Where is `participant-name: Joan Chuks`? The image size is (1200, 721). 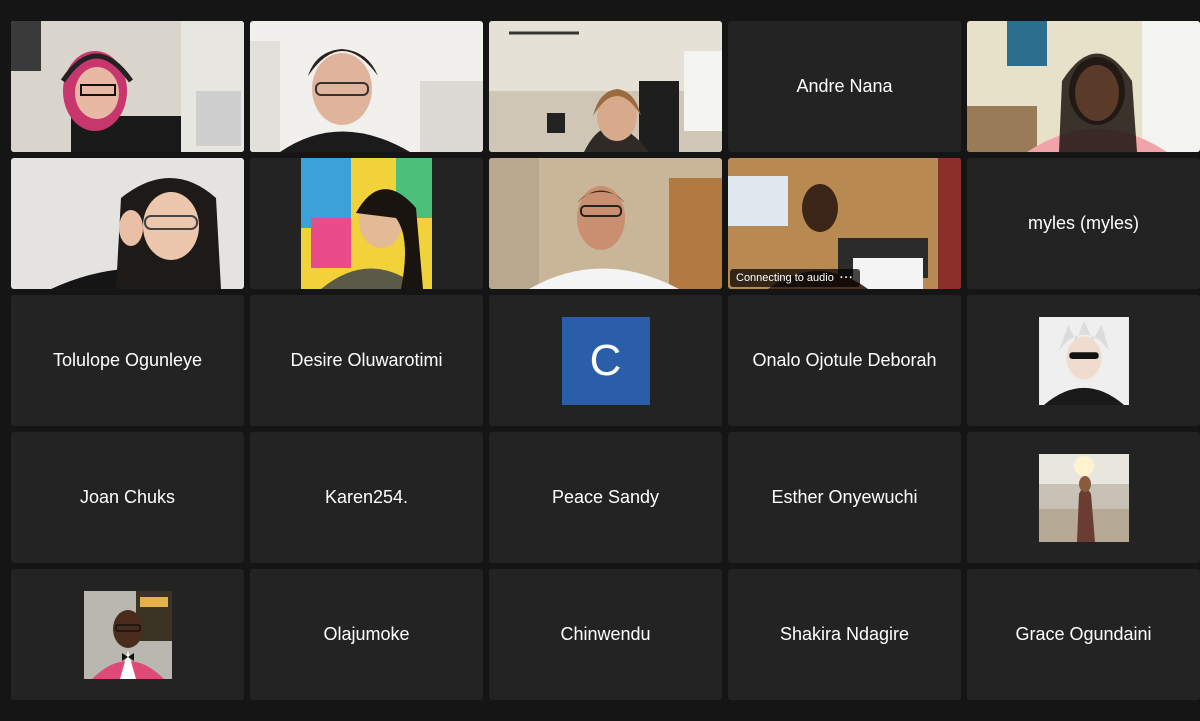
participant-name: Joan Chuks is located at coordinates (127, 497).